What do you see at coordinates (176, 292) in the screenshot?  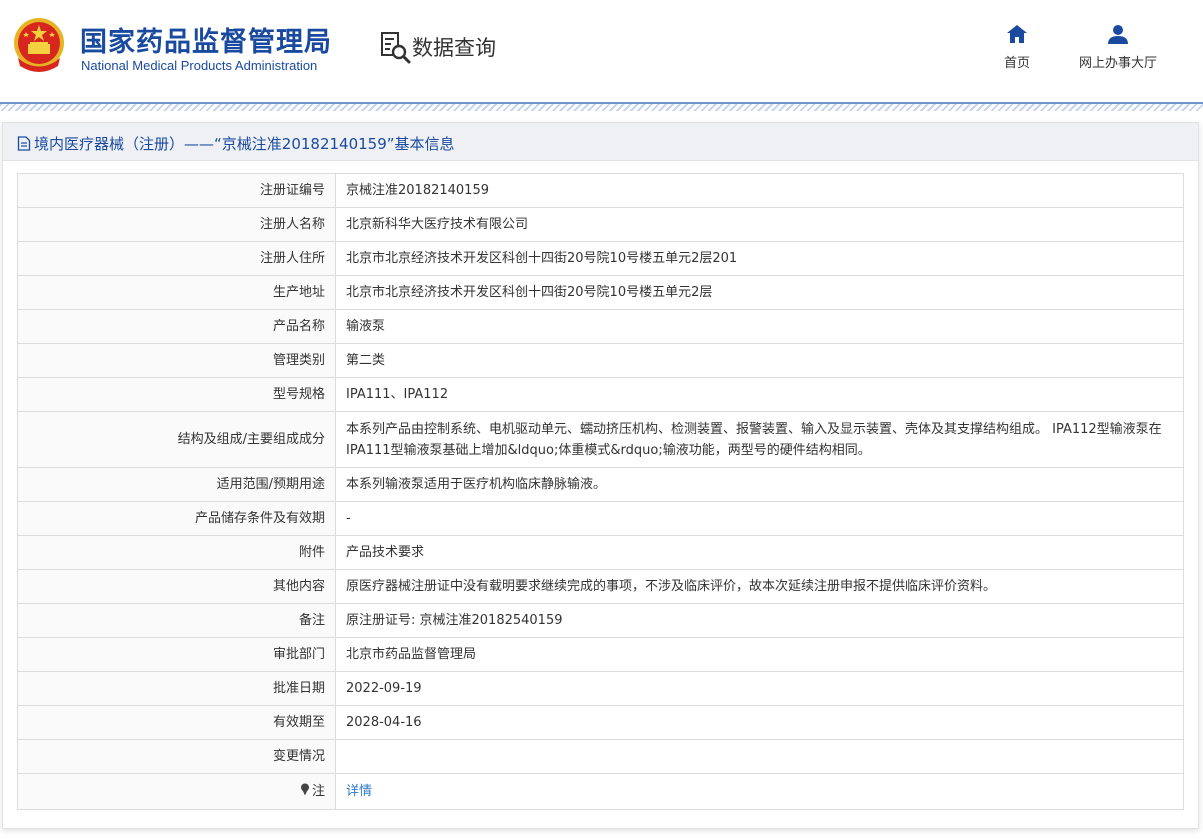 I see `field-label: 生产地址` at bounding box center [176, 292].